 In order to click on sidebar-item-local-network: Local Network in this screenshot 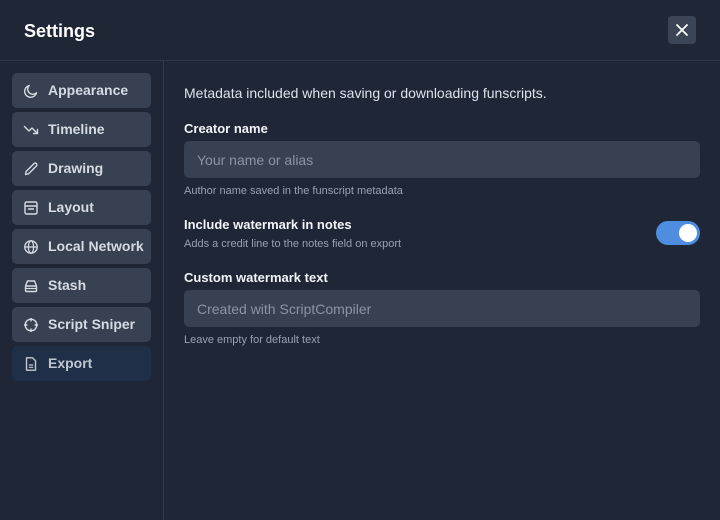, I will do `click(81, 246)`.